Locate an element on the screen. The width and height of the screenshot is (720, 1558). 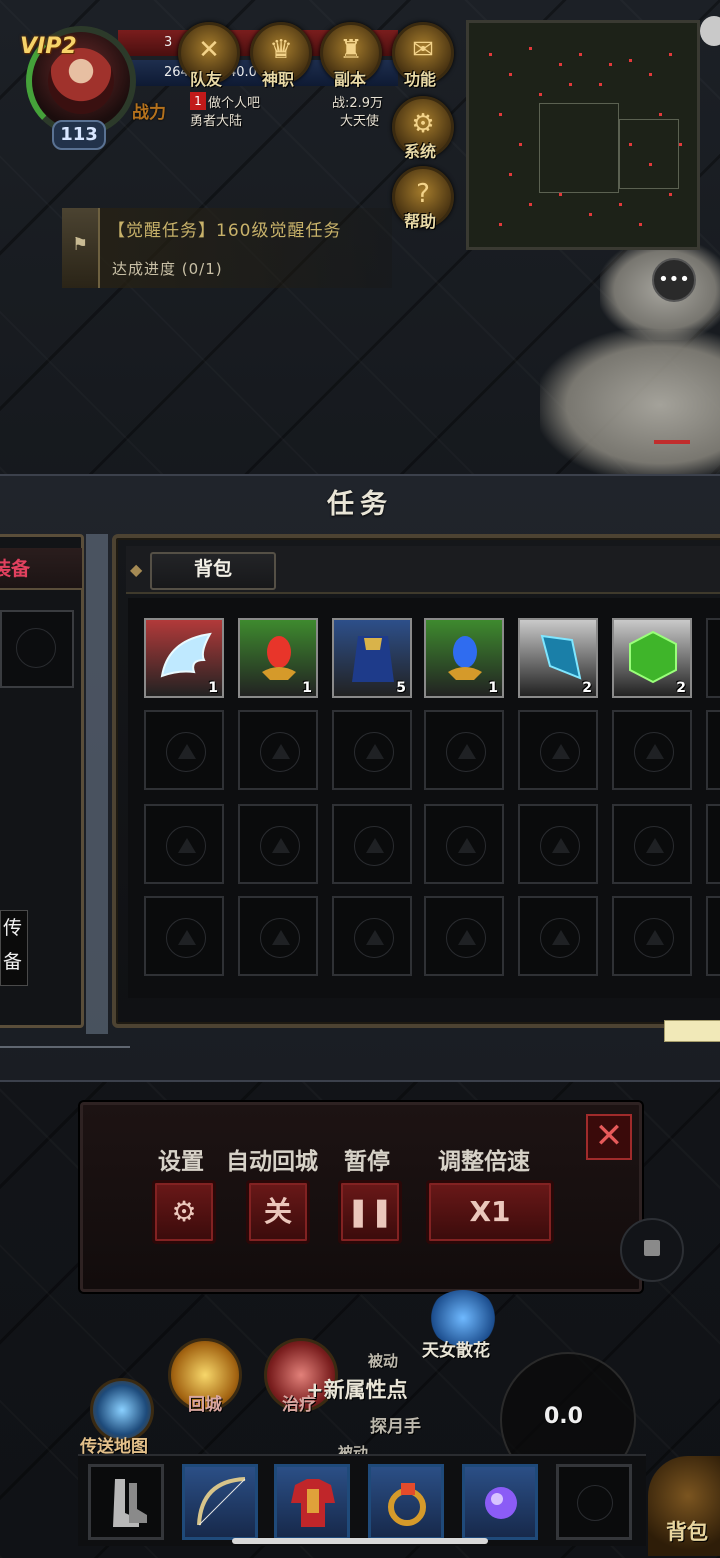
lock-icon is located at coordinates (652, 1250).